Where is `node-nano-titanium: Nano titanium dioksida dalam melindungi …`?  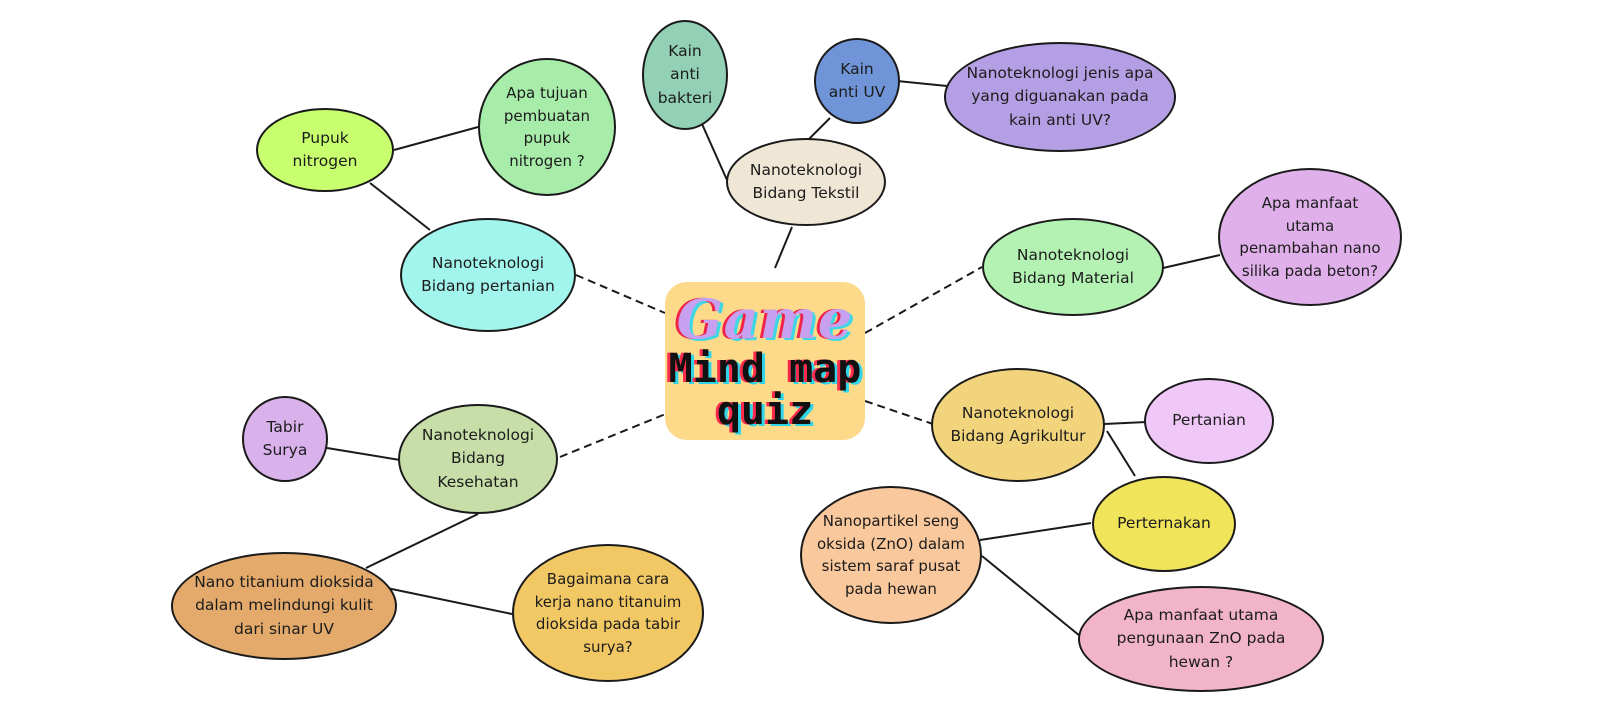 node-nano-titanium: Nano titanium dioksida dalam melindungi … is located at coordinates (284, 606).